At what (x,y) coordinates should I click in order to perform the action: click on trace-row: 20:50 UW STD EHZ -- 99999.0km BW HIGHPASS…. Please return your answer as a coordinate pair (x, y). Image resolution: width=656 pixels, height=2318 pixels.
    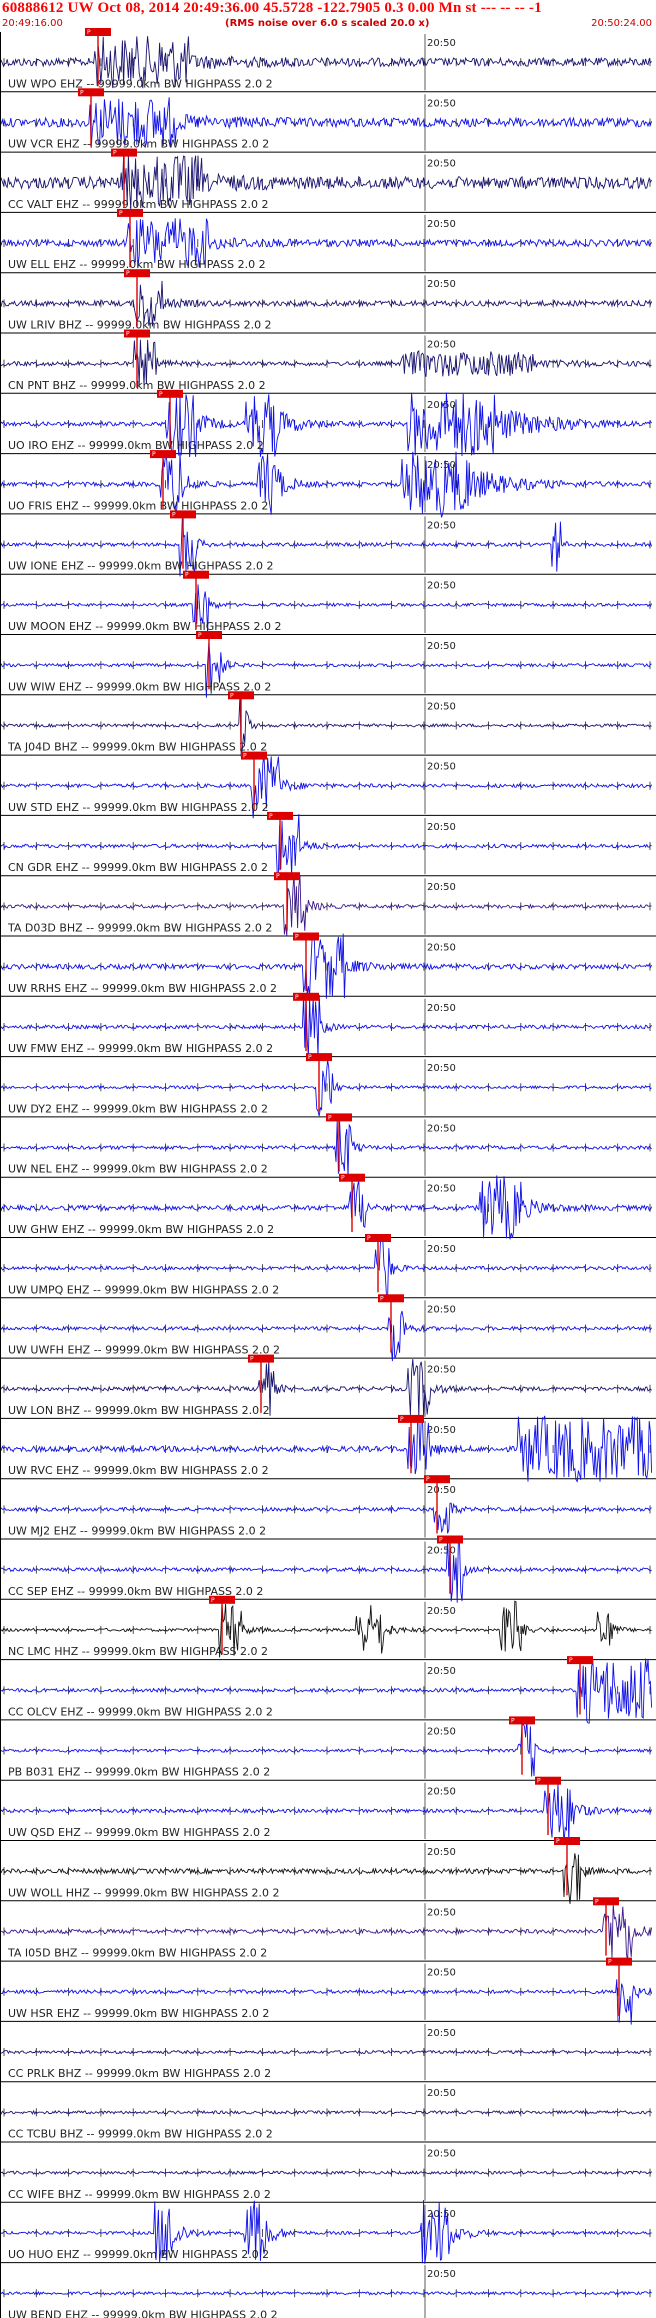
    Looking at the image, I should click on (328, 785).